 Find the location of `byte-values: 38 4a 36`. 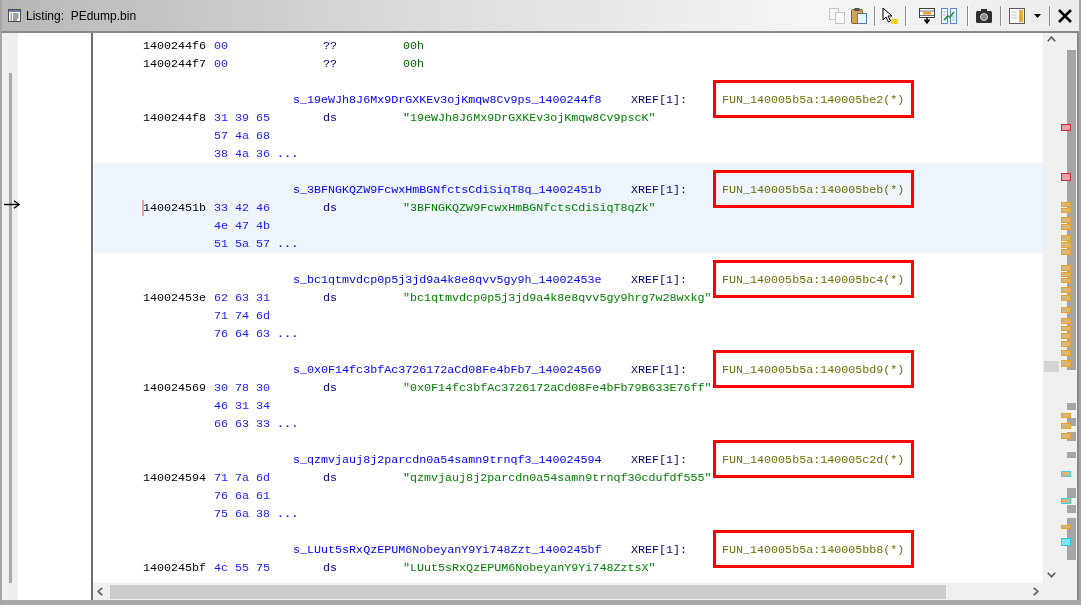

byte-values: 38 4a 36 is located at coordinates (242, 154).